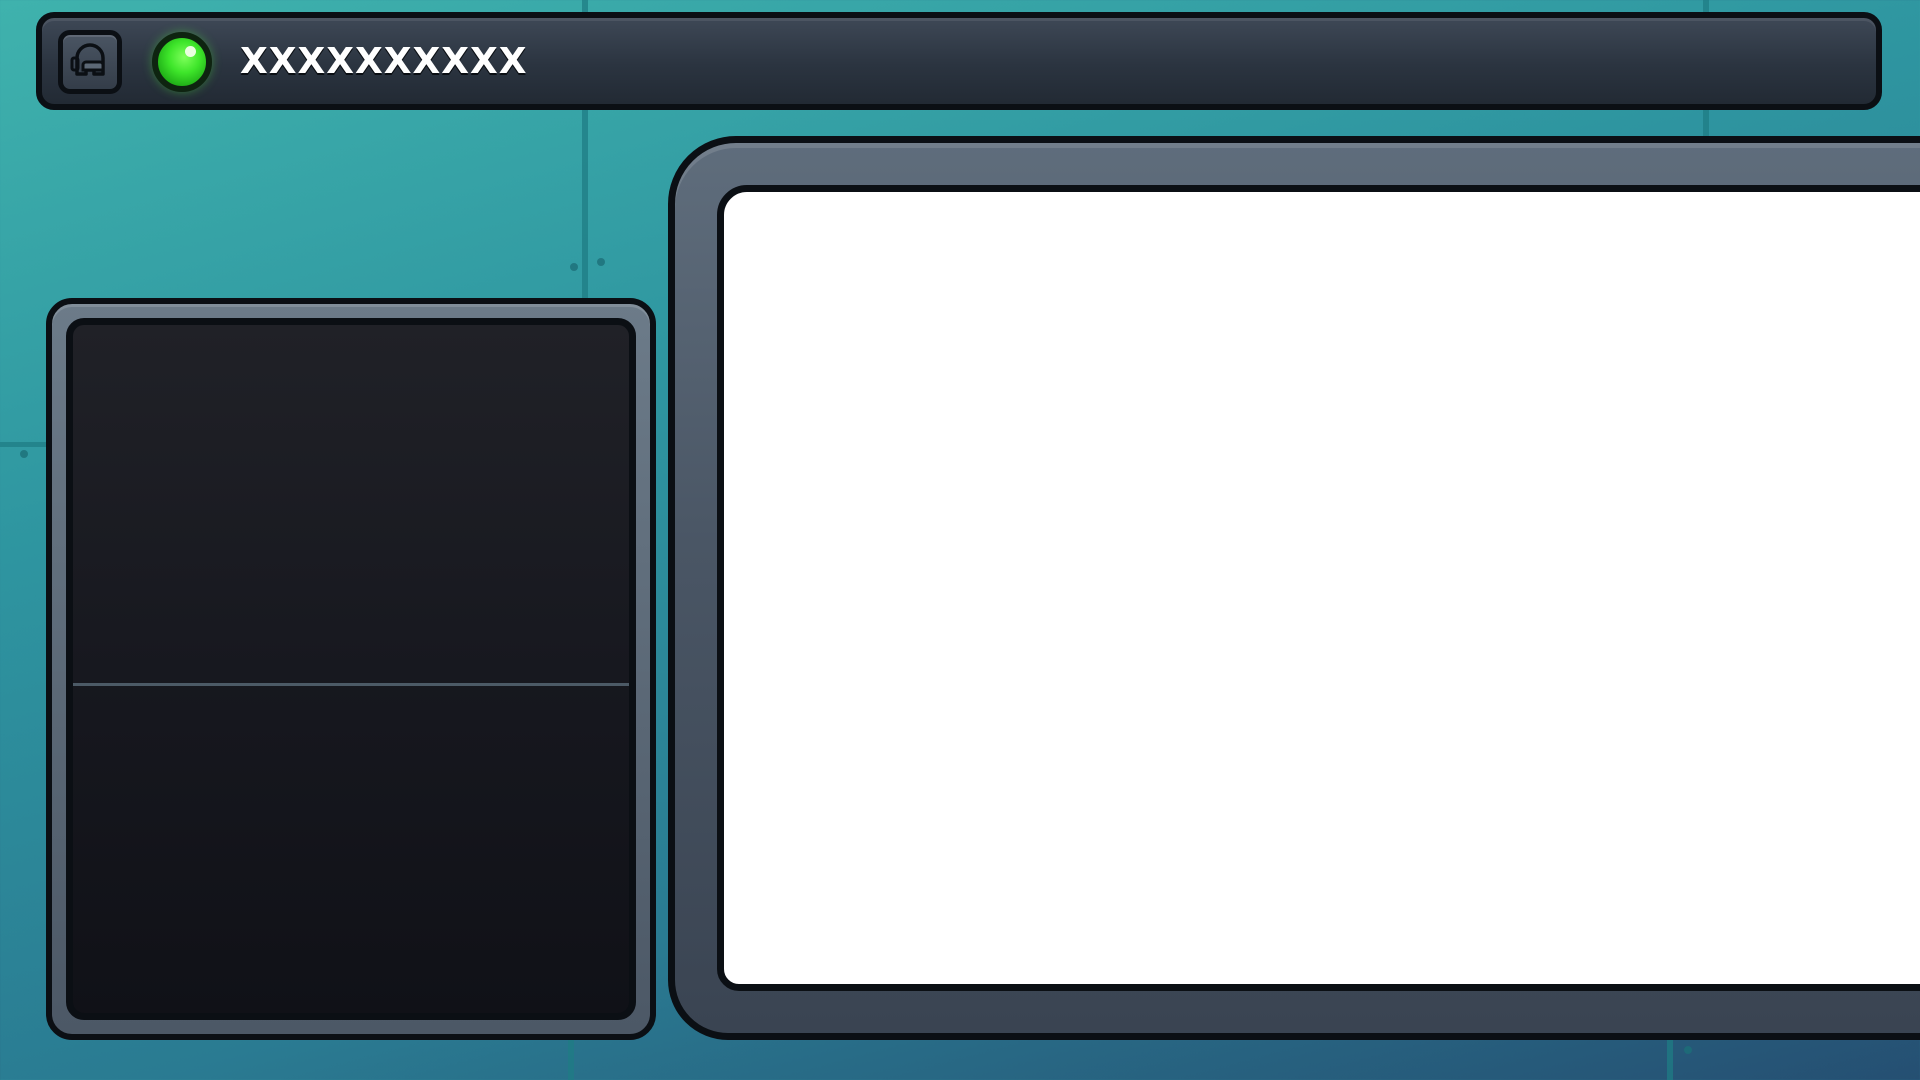 The height and width of the screenshot is (1080, 1920). I want to click on crewmate-icon, so click(87, 59).